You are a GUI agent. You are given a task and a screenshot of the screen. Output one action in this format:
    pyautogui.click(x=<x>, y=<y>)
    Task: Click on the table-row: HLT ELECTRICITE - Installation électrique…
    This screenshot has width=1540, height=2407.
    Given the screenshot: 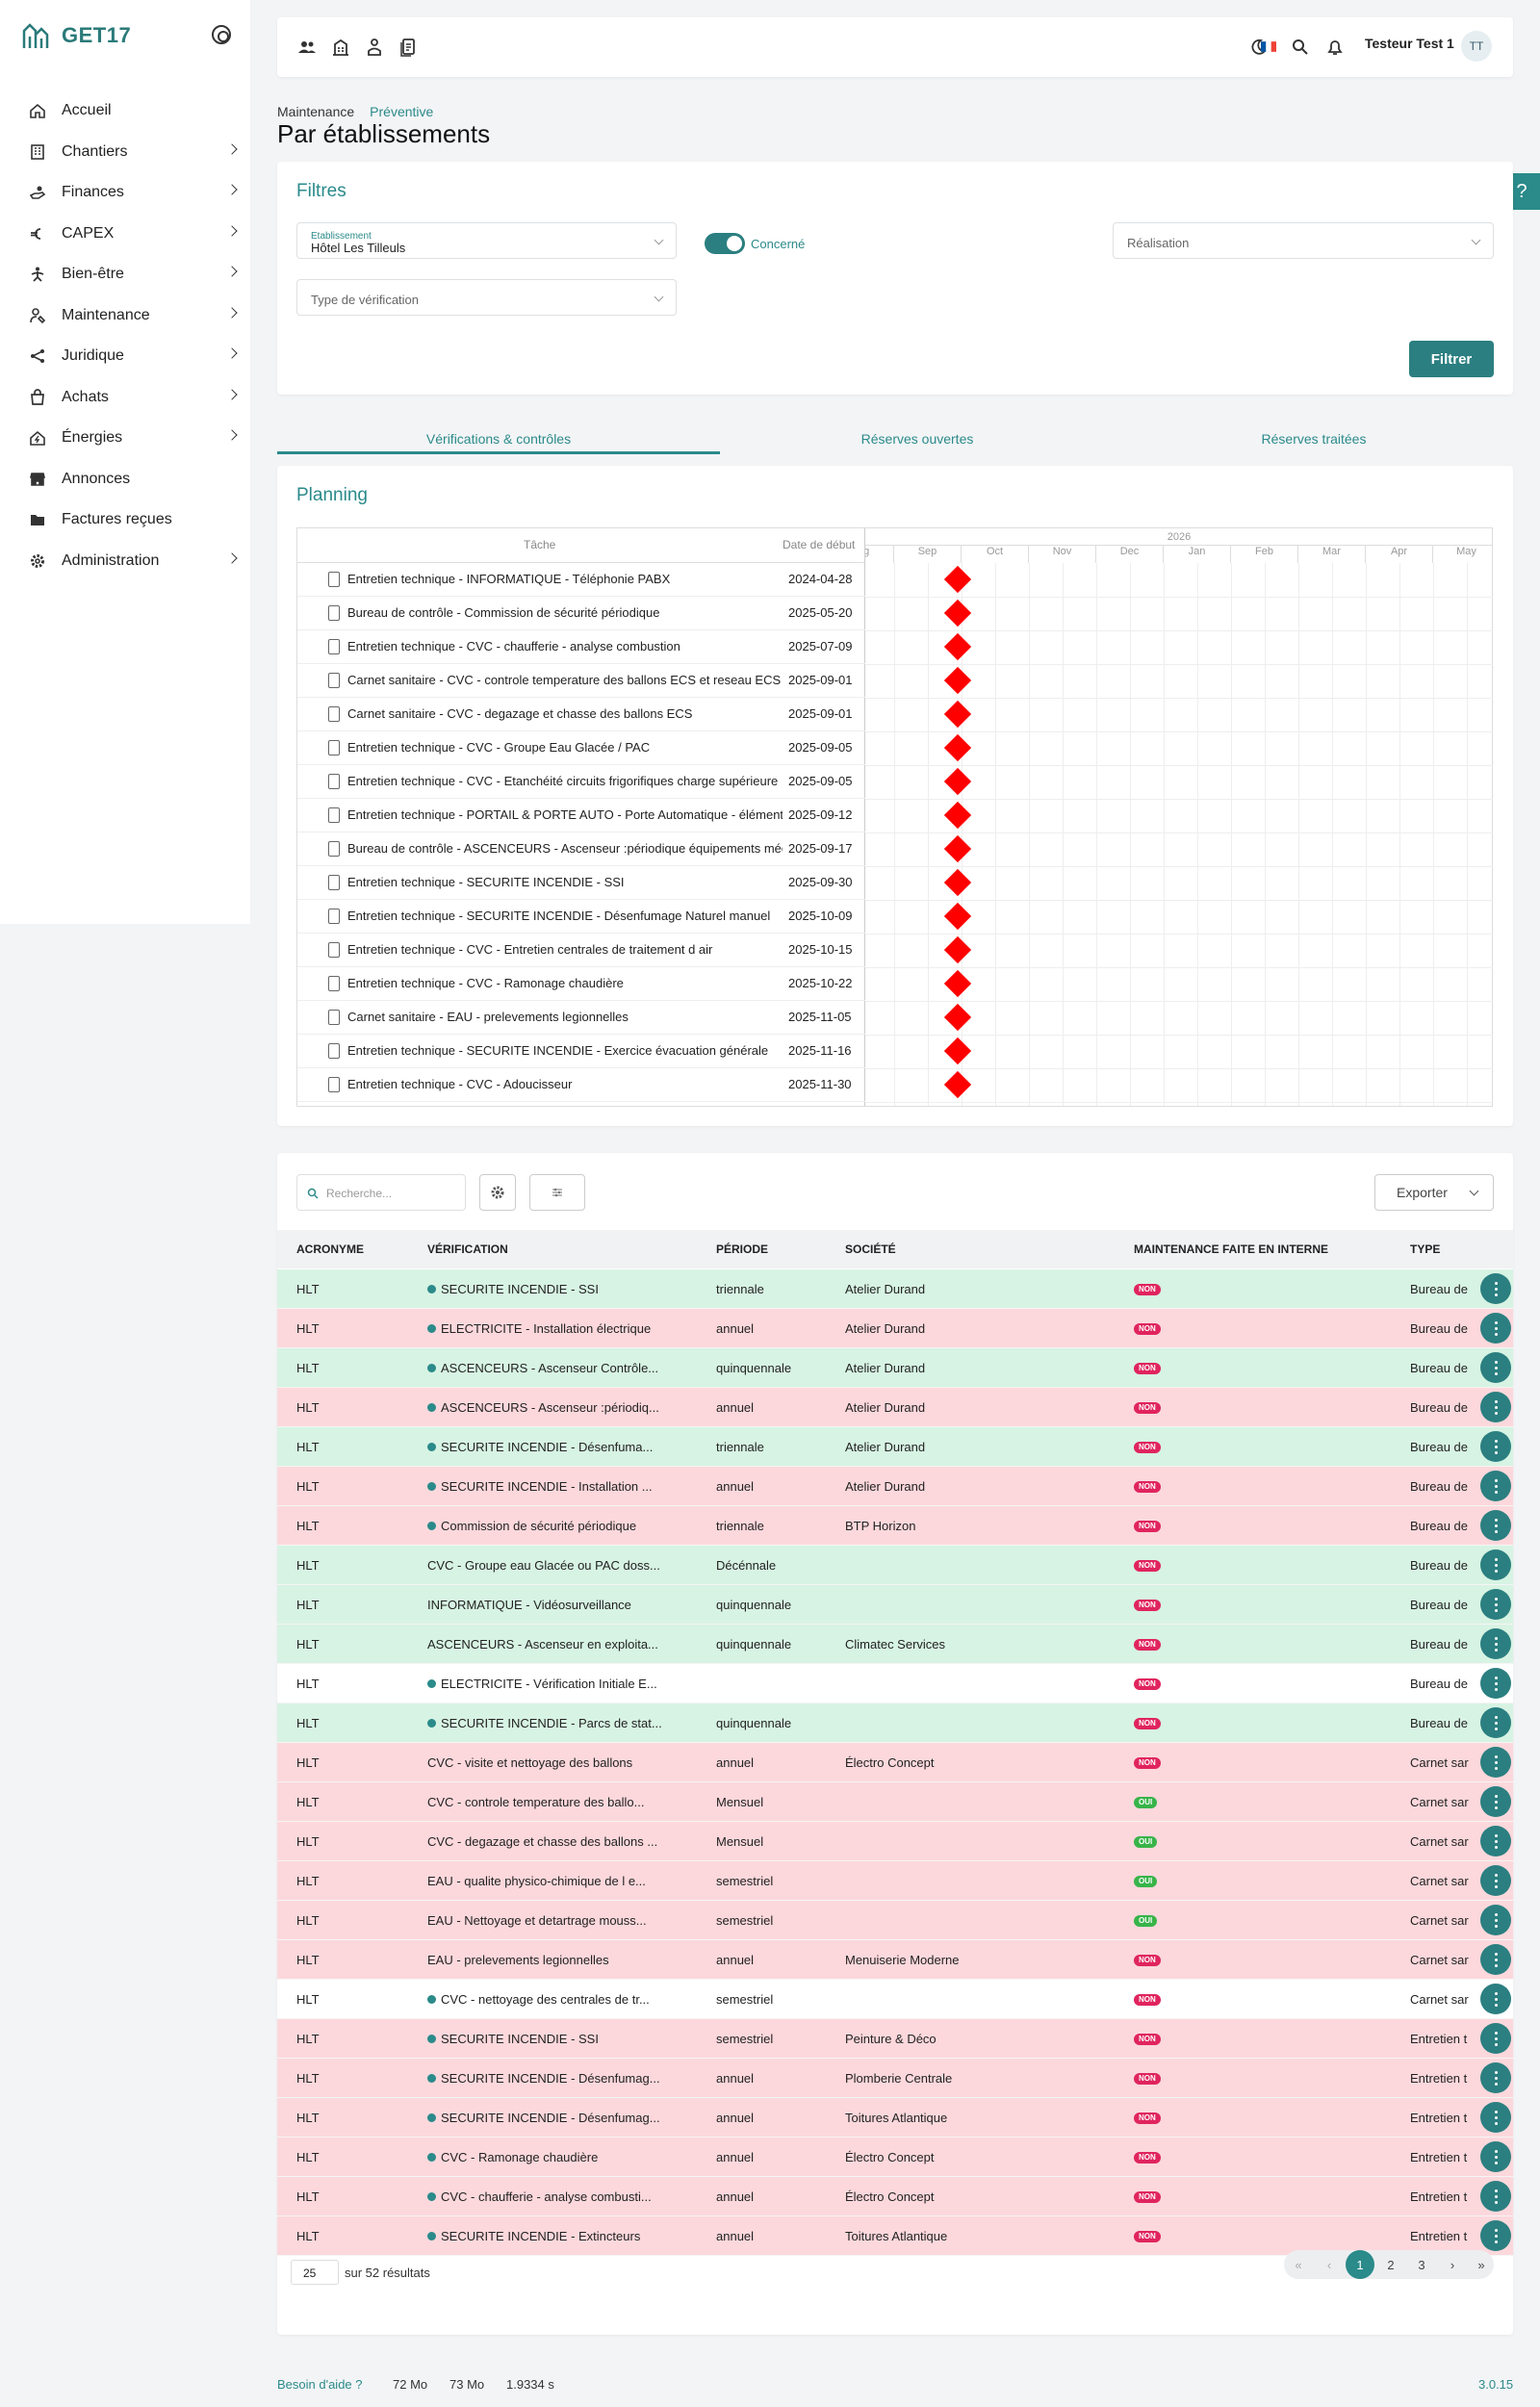 What is the action you would take?
    pyautogui.click(x=895, y=1328)
    